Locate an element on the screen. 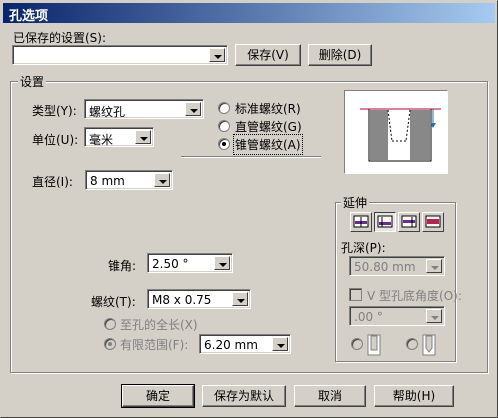  straight-pipe-thread-label: 直管螺纹(G) is located at coordinates (268, 127).